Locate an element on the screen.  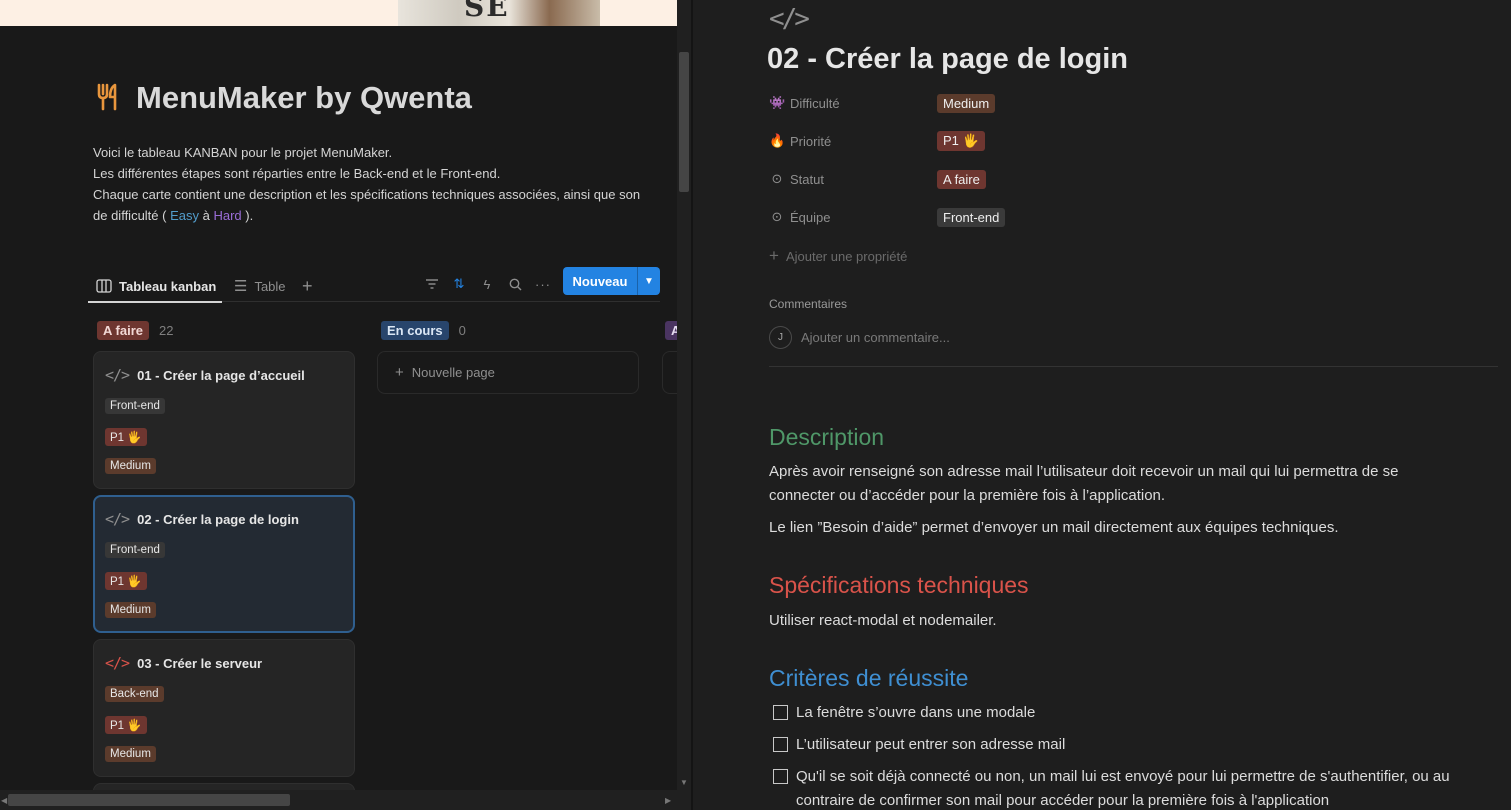
automation-icon: ϟ is located at coordinates (487, 284).